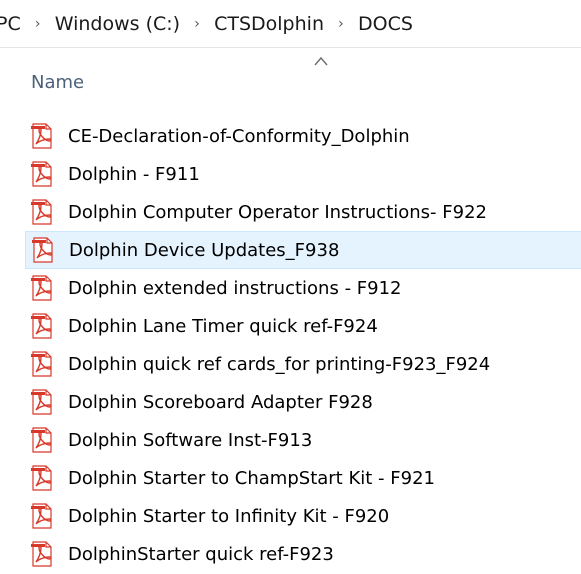 The width and height of the screenshot is (581, 574). I want to click on file-name: Dolphin extended instructions - F912, so click(235, 288).